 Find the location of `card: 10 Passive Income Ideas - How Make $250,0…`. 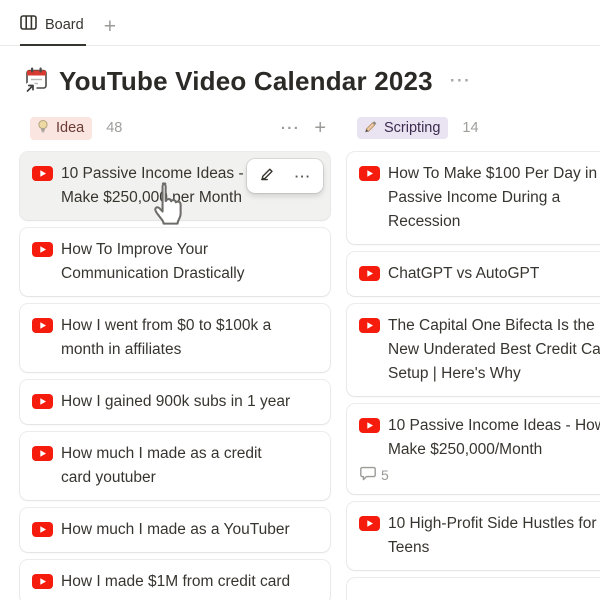

card: 10 Passive Income Ideas - How Make $250,0… is located at coordinates (473, 449).